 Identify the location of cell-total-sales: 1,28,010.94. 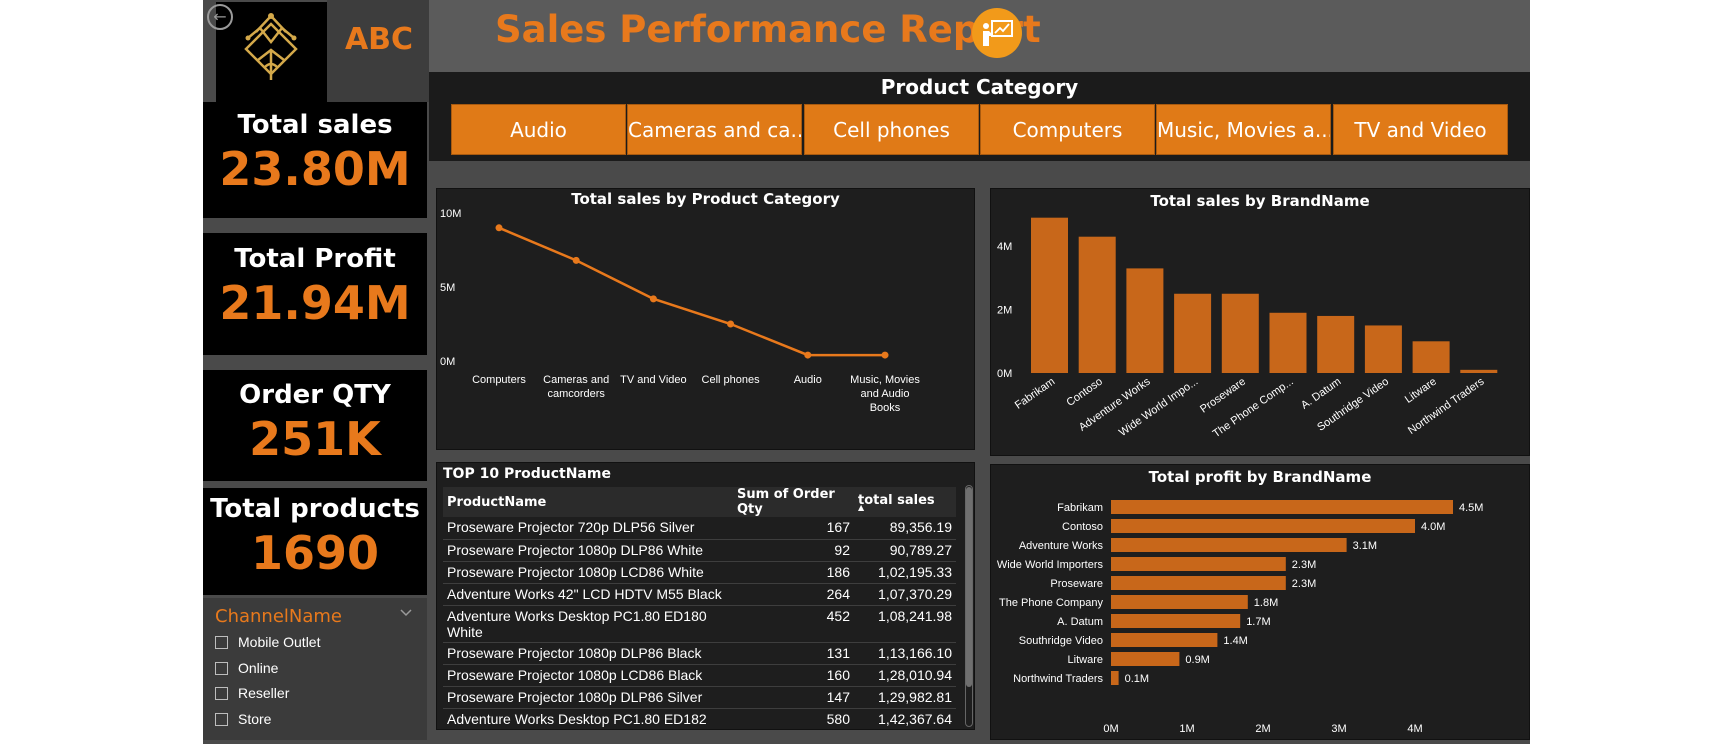
(905, 675).